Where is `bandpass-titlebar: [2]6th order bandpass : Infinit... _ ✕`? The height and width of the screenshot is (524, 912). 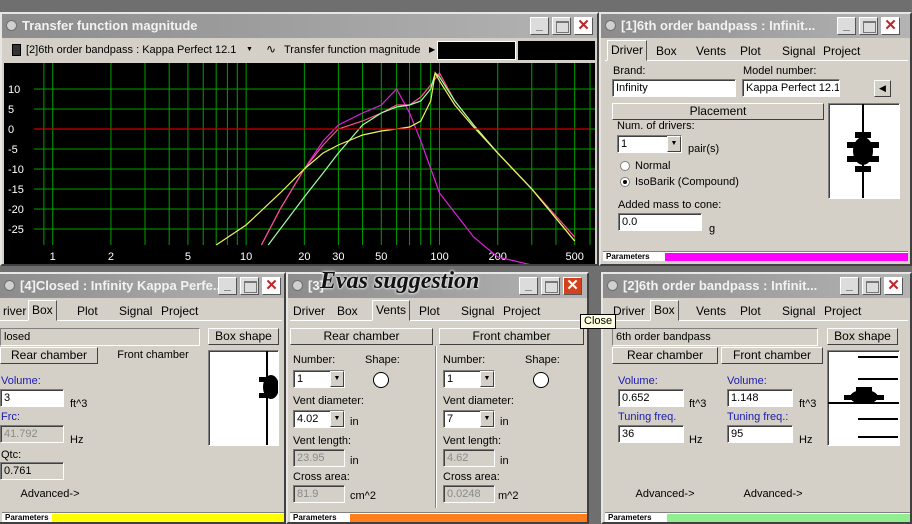
bandpass-titlebar: [2]6th order bandpass : Infinit... _ ✕ is located at coordinates (756, 286).